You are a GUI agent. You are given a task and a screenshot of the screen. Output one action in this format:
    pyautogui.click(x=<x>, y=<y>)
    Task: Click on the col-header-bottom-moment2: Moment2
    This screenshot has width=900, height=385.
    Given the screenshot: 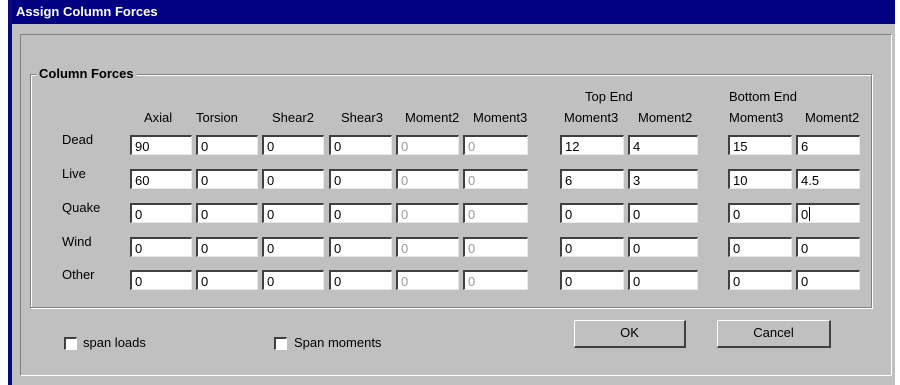 What is the action you would take?
    pyautogui.click(x=832, y=117)
    